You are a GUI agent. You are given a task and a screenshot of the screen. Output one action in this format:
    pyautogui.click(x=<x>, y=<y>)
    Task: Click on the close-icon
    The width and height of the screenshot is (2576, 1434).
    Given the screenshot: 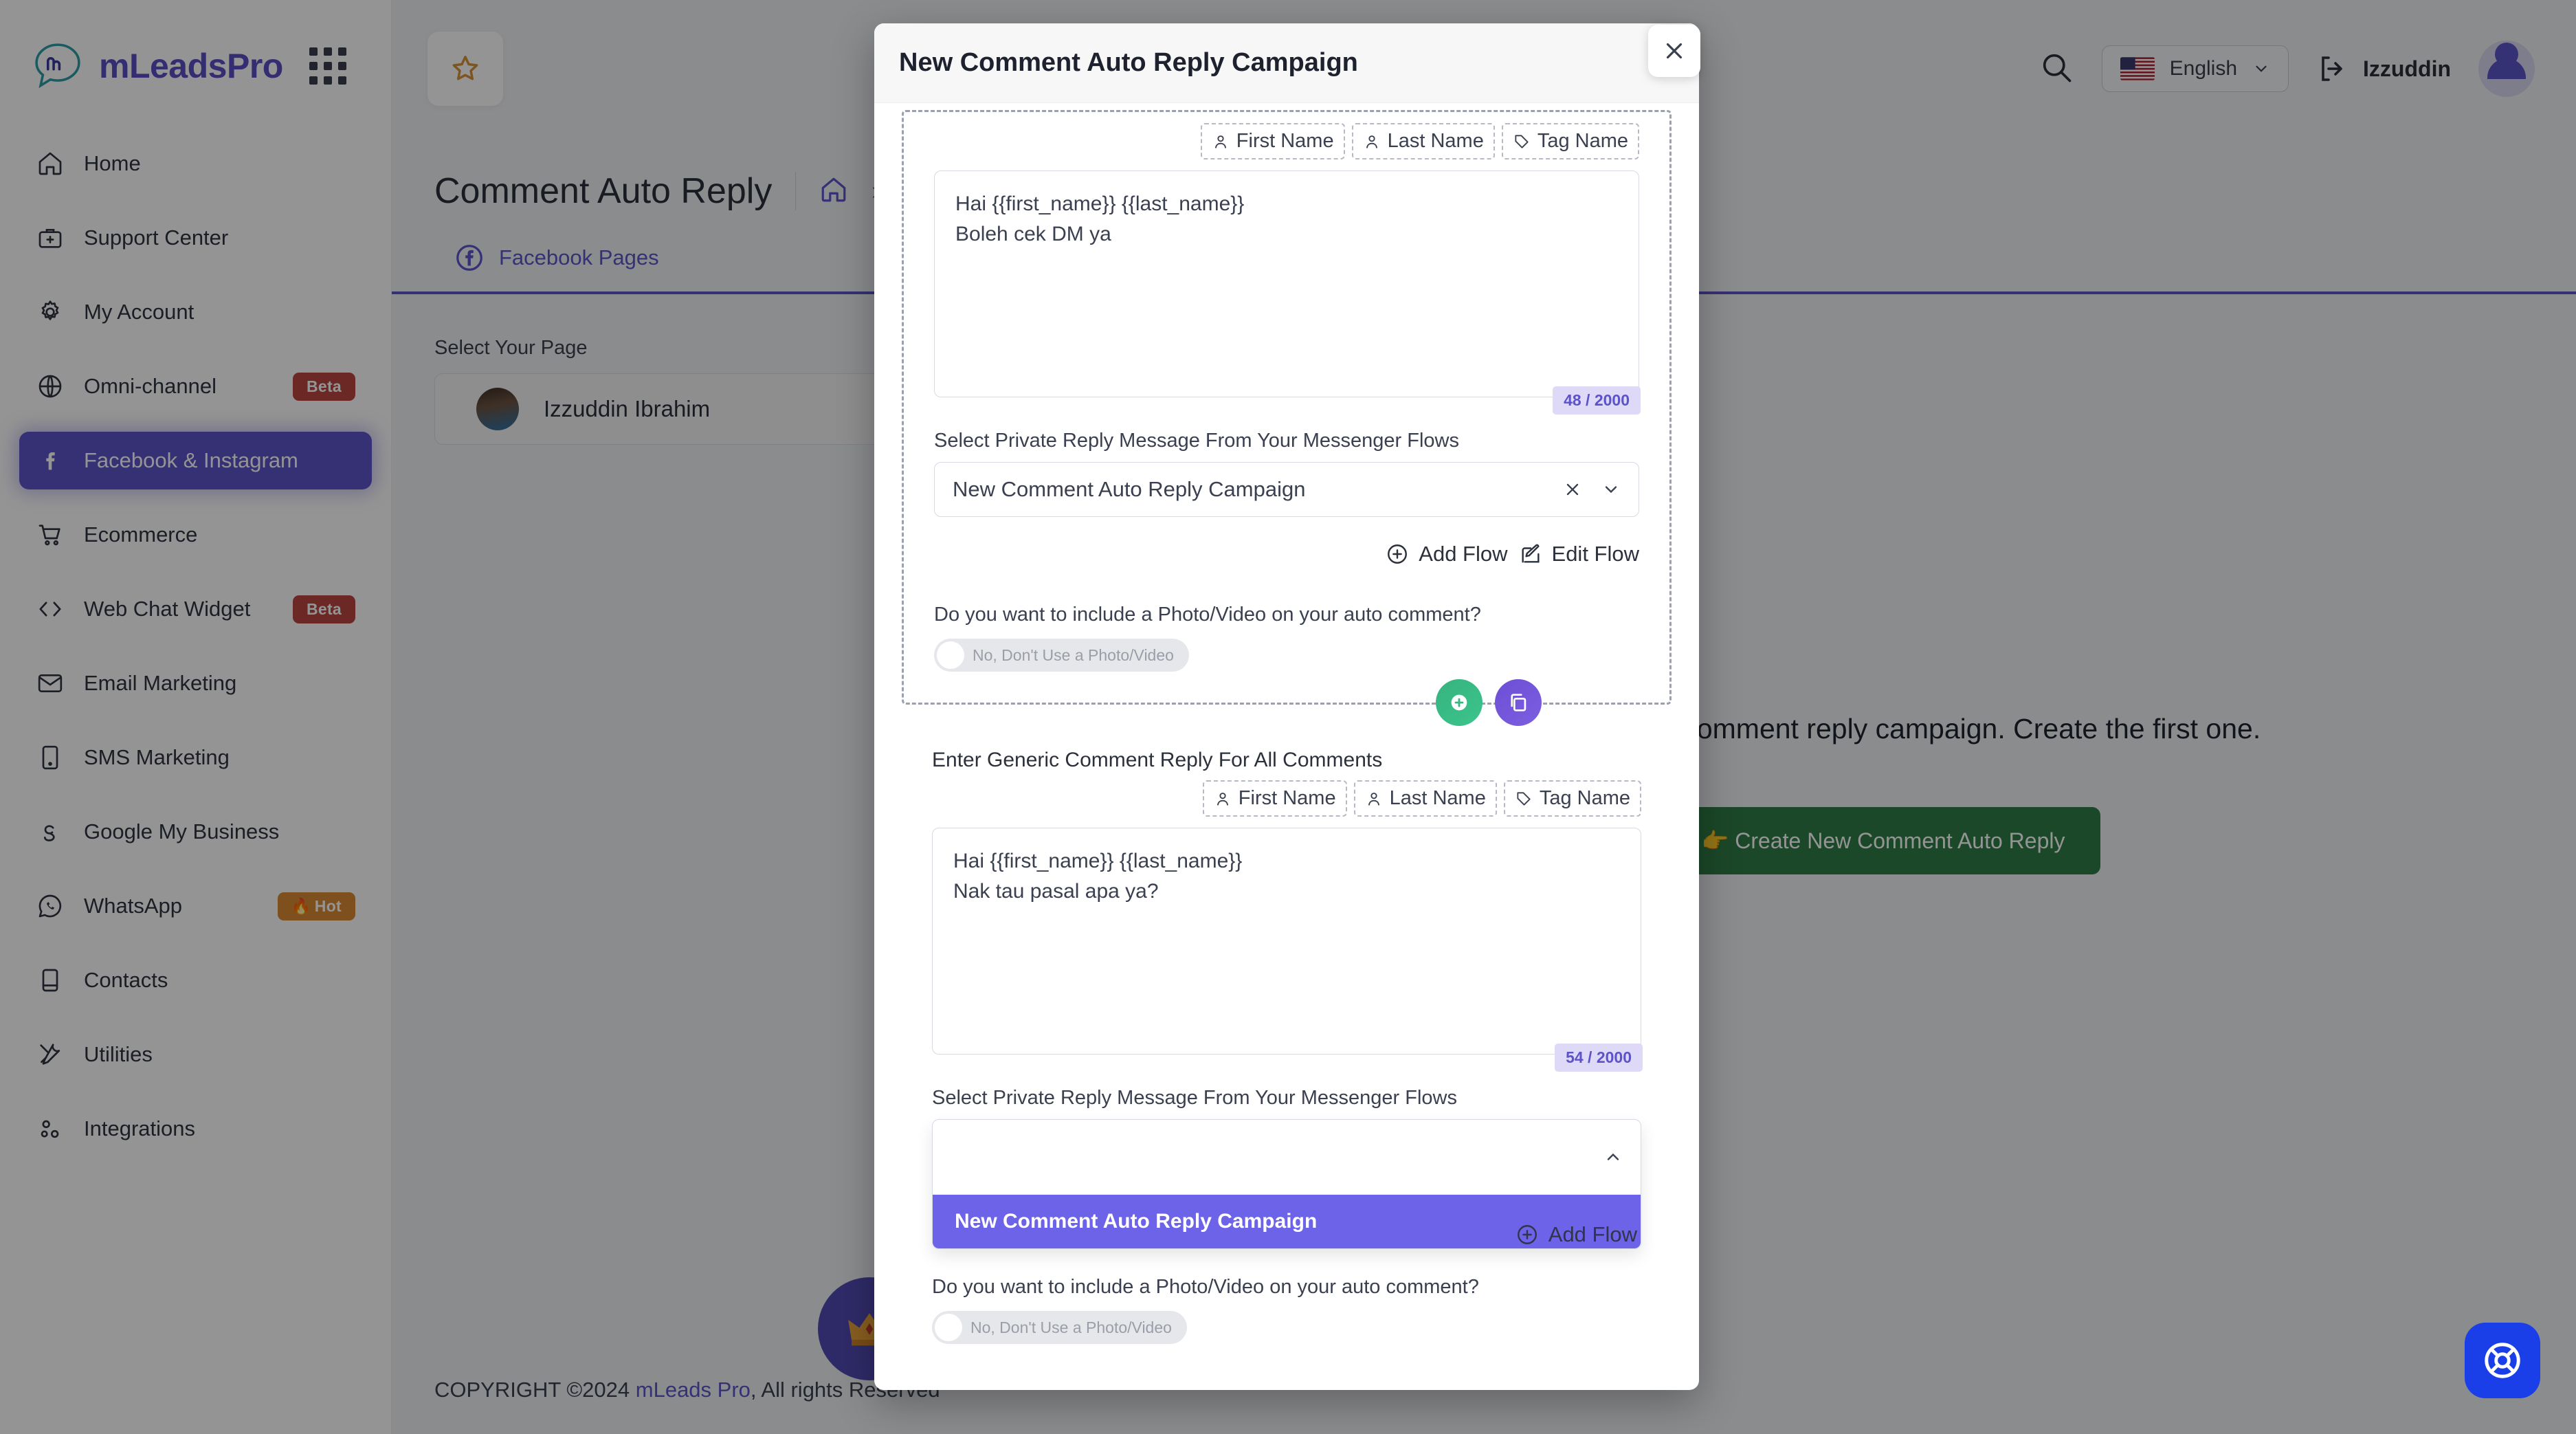 What is the action you would take?
    pyautogui.click(x=1674, y=51)
    